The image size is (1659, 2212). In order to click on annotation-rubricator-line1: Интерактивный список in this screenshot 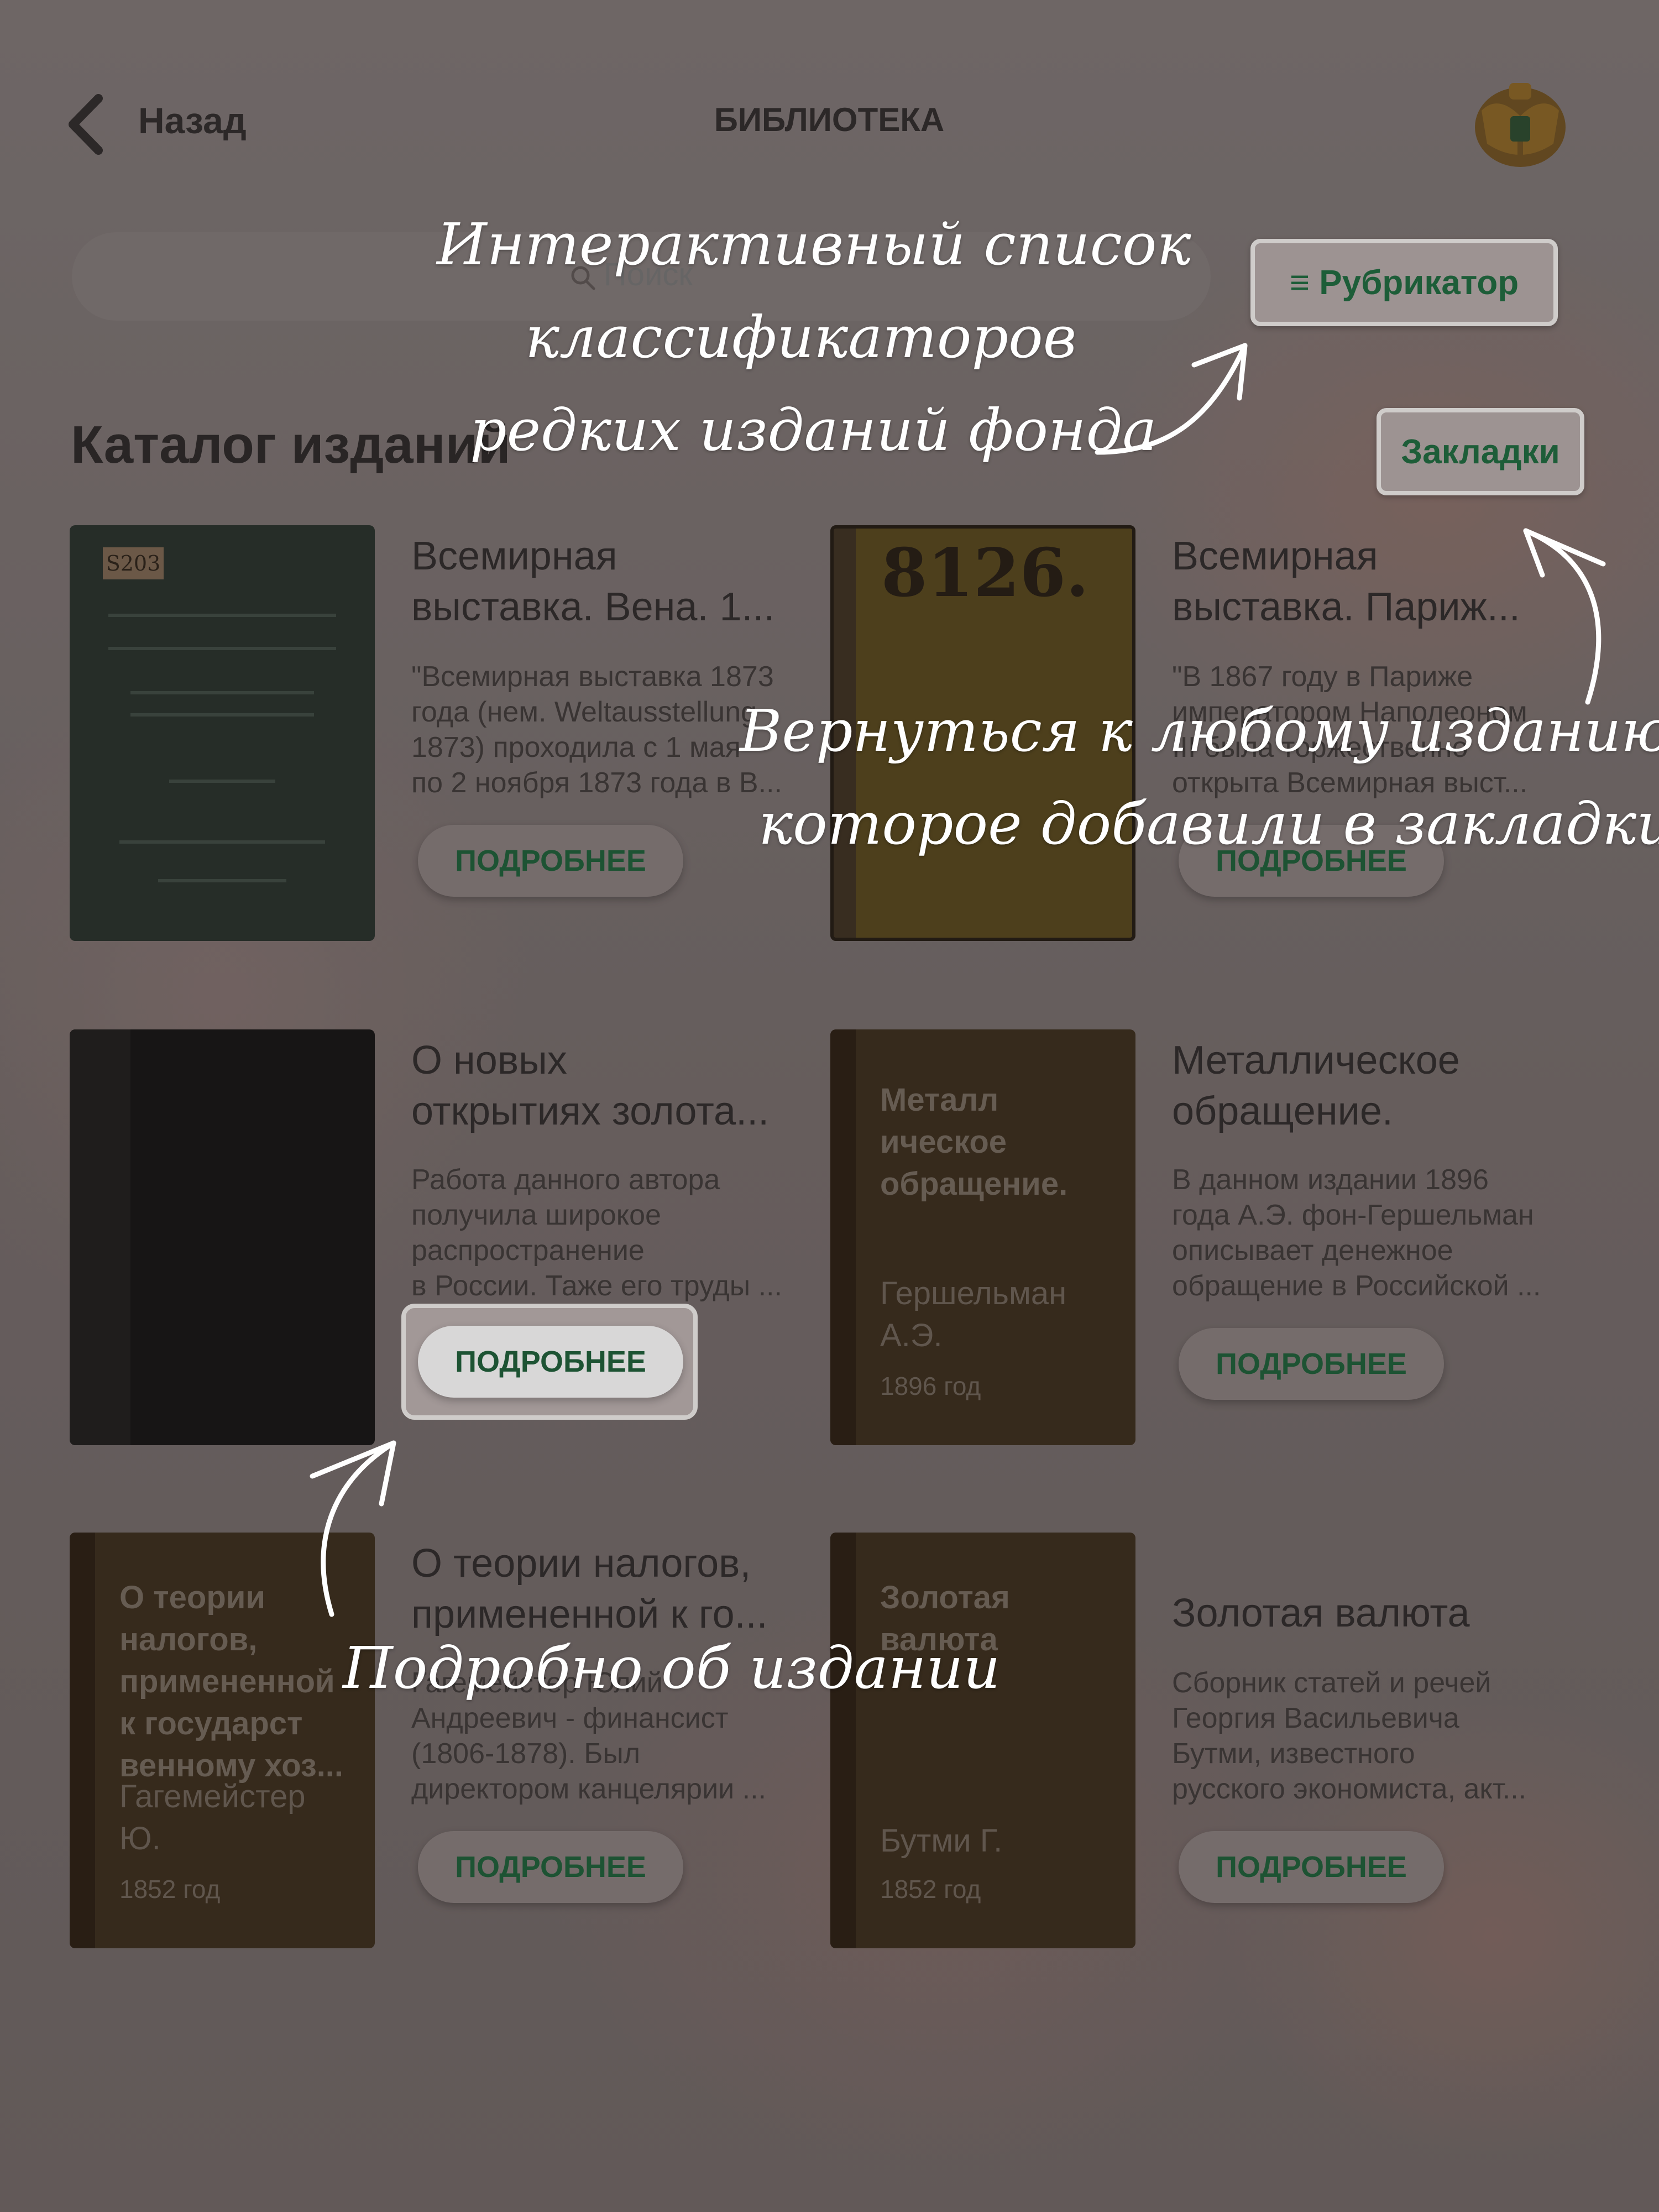, I will do `click(814, 244)`.